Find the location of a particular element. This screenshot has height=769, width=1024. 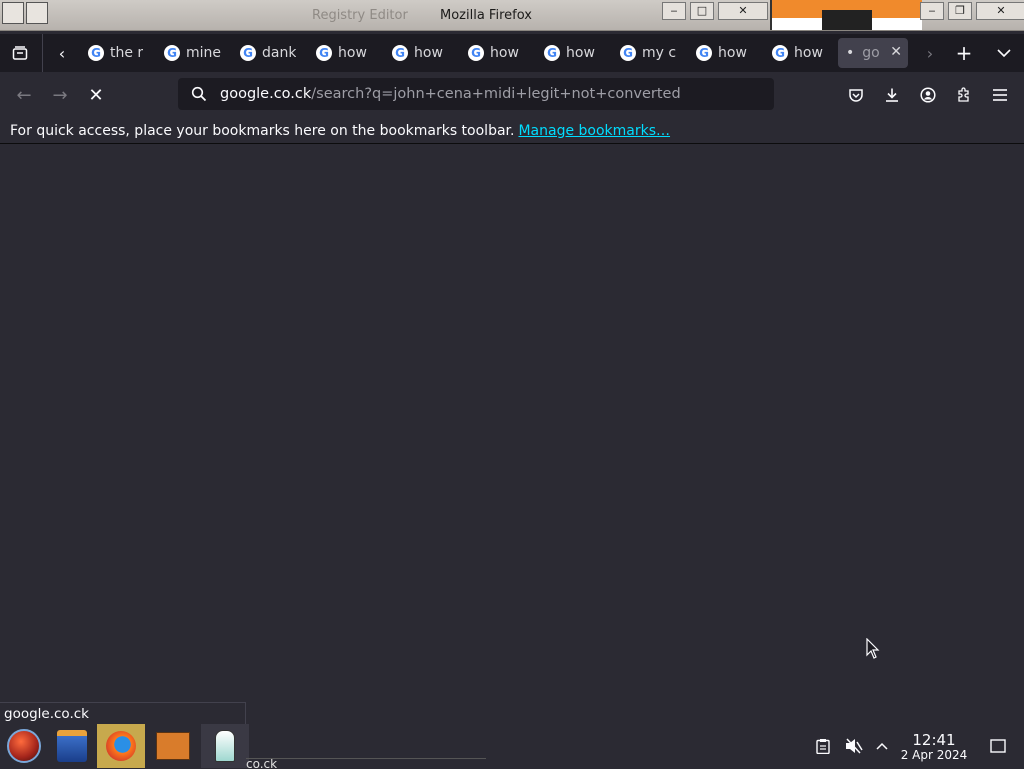

tab: Gdank is located at coordinates (268, 53).